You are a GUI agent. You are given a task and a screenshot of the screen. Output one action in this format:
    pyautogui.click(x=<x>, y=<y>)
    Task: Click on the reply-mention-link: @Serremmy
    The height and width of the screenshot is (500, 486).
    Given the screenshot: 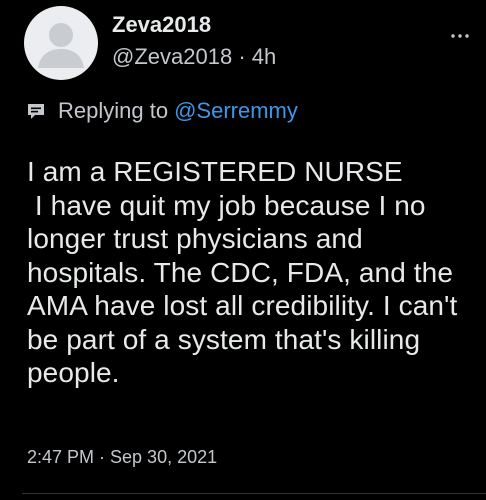 What is the action you would take?
    pyautogui.click(x=236, y=111)
    